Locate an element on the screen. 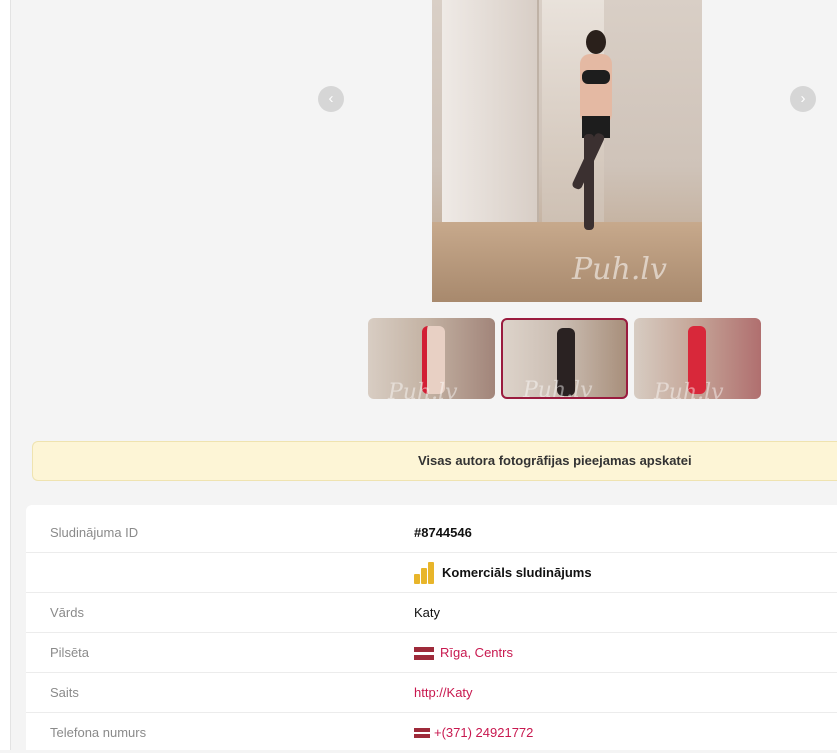 This screenshot has height=753, width=837. thumbnail-1: Puh.lv is located at coordinates (431, 358).